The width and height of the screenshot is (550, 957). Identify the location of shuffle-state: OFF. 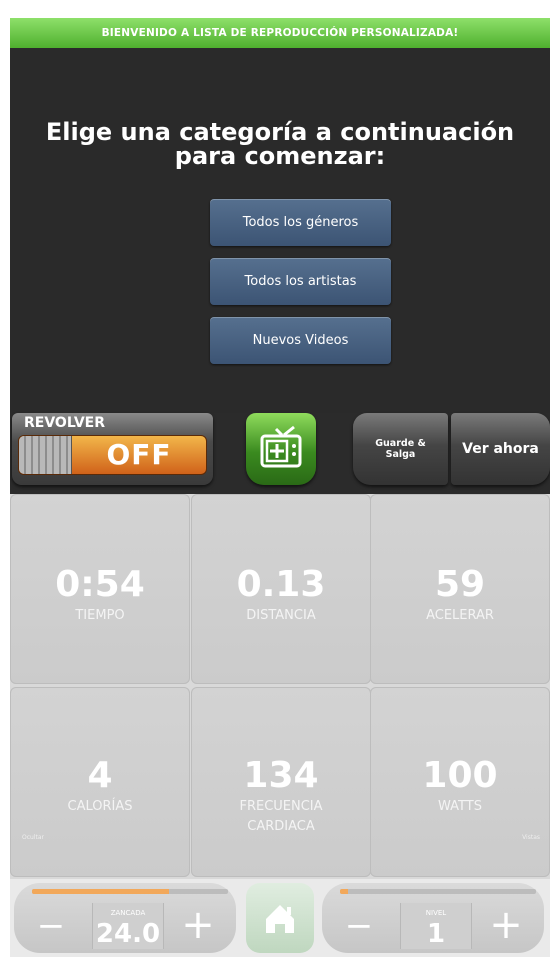
(139, 454).